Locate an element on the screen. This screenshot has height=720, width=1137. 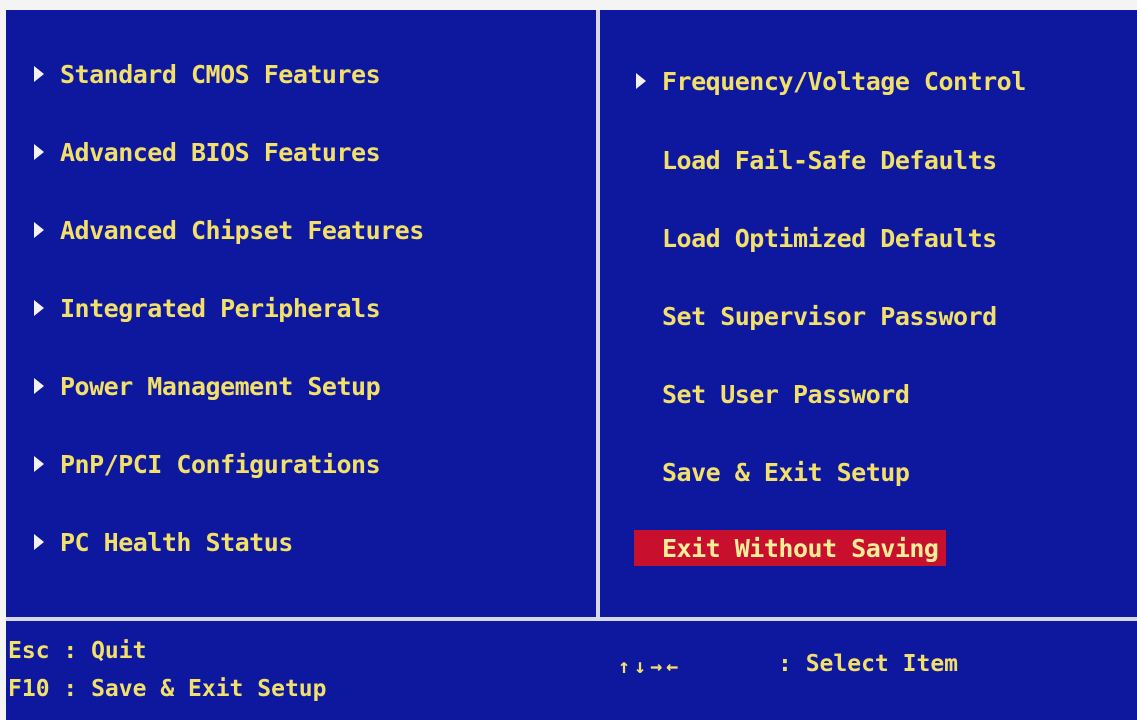
menu-item-advanced-chipset: Advanced Chipset Features is located at coordinates (229, 230).